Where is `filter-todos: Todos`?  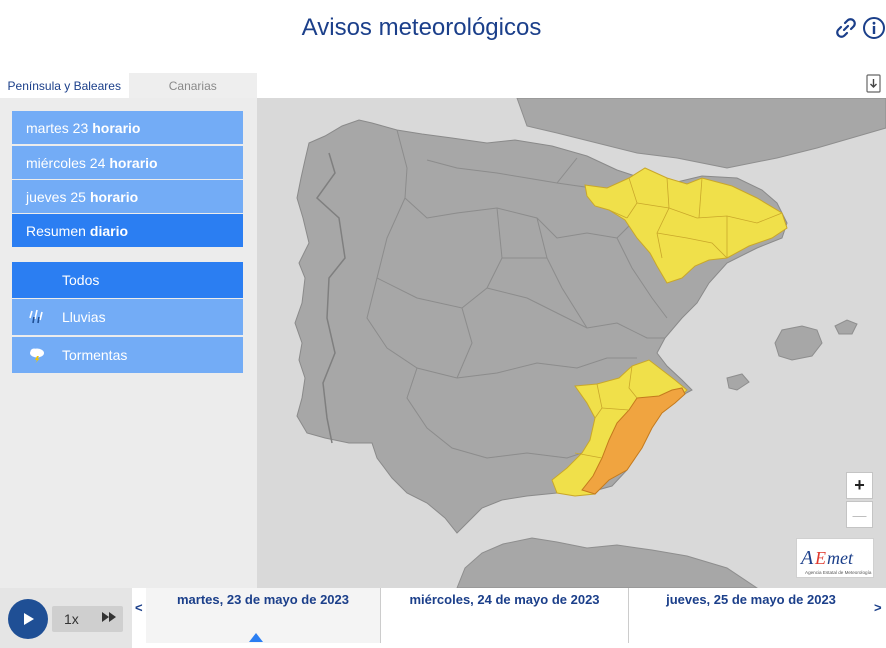 filter-todos: Todos is located at coordinates (127, 280).